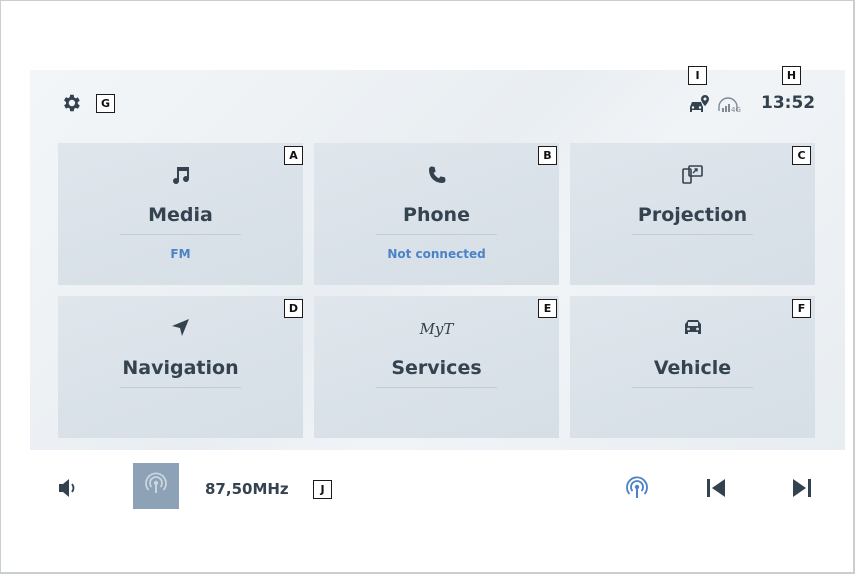 The height and width of the screenshot is (575, 856). Describe the element at coordinates (436, 176) in the screenshot. I see `phone-icon` at that location.